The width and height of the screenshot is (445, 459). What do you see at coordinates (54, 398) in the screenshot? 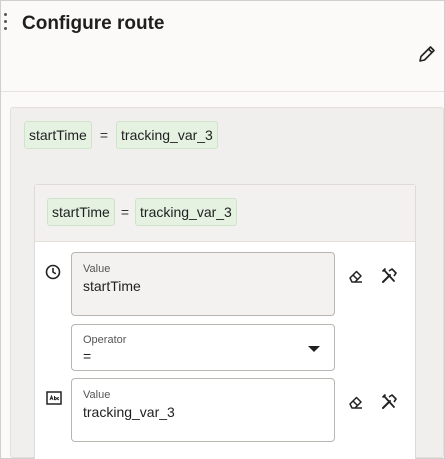
I see `text-type-icon` at bounding box center [54, 398].